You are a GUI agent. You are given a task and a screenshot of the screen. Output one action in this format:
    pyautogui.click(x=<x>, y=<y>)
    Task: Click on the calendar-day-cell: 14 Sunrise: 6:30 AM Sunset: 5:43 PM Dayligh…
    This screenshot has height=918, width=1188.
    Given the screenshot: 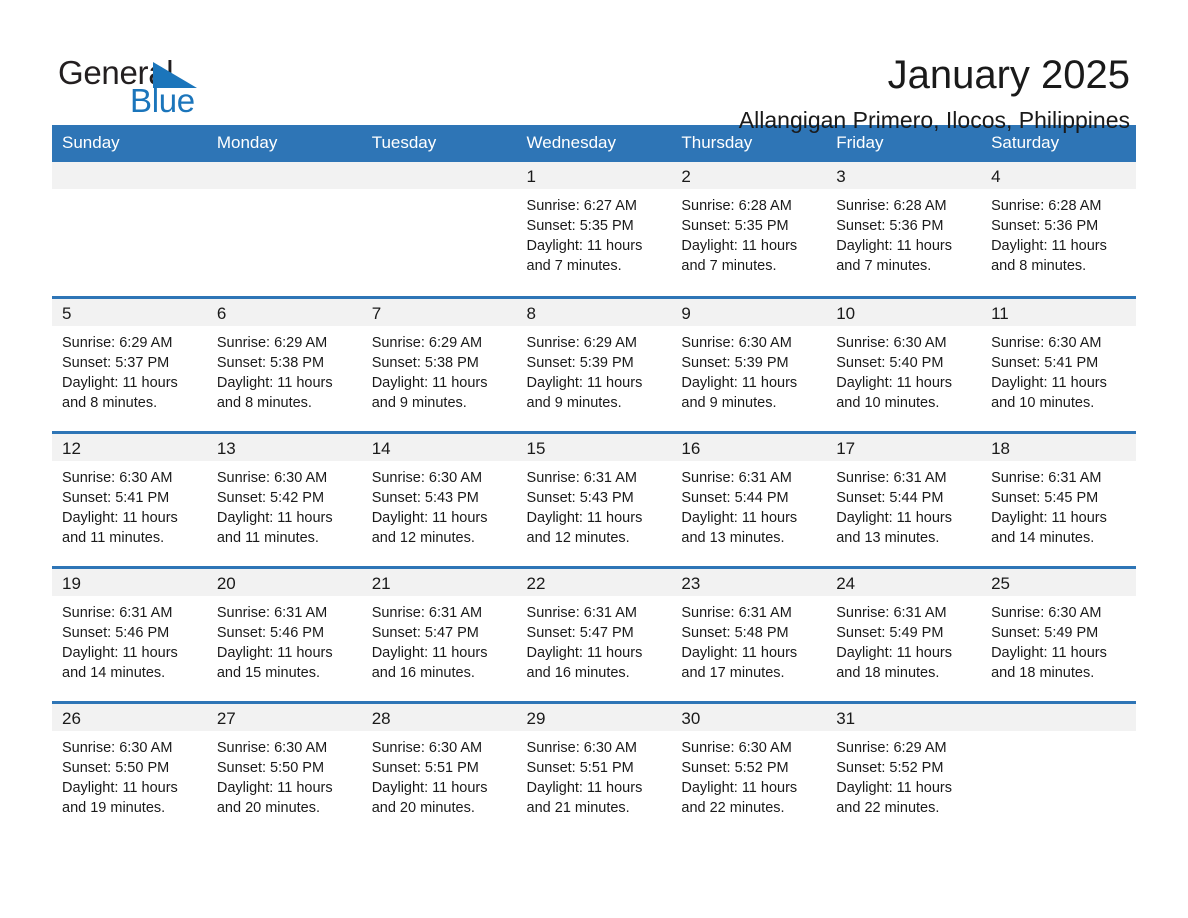 What is the action you would take?
    pyautogui.click(x=439, y=498)
    